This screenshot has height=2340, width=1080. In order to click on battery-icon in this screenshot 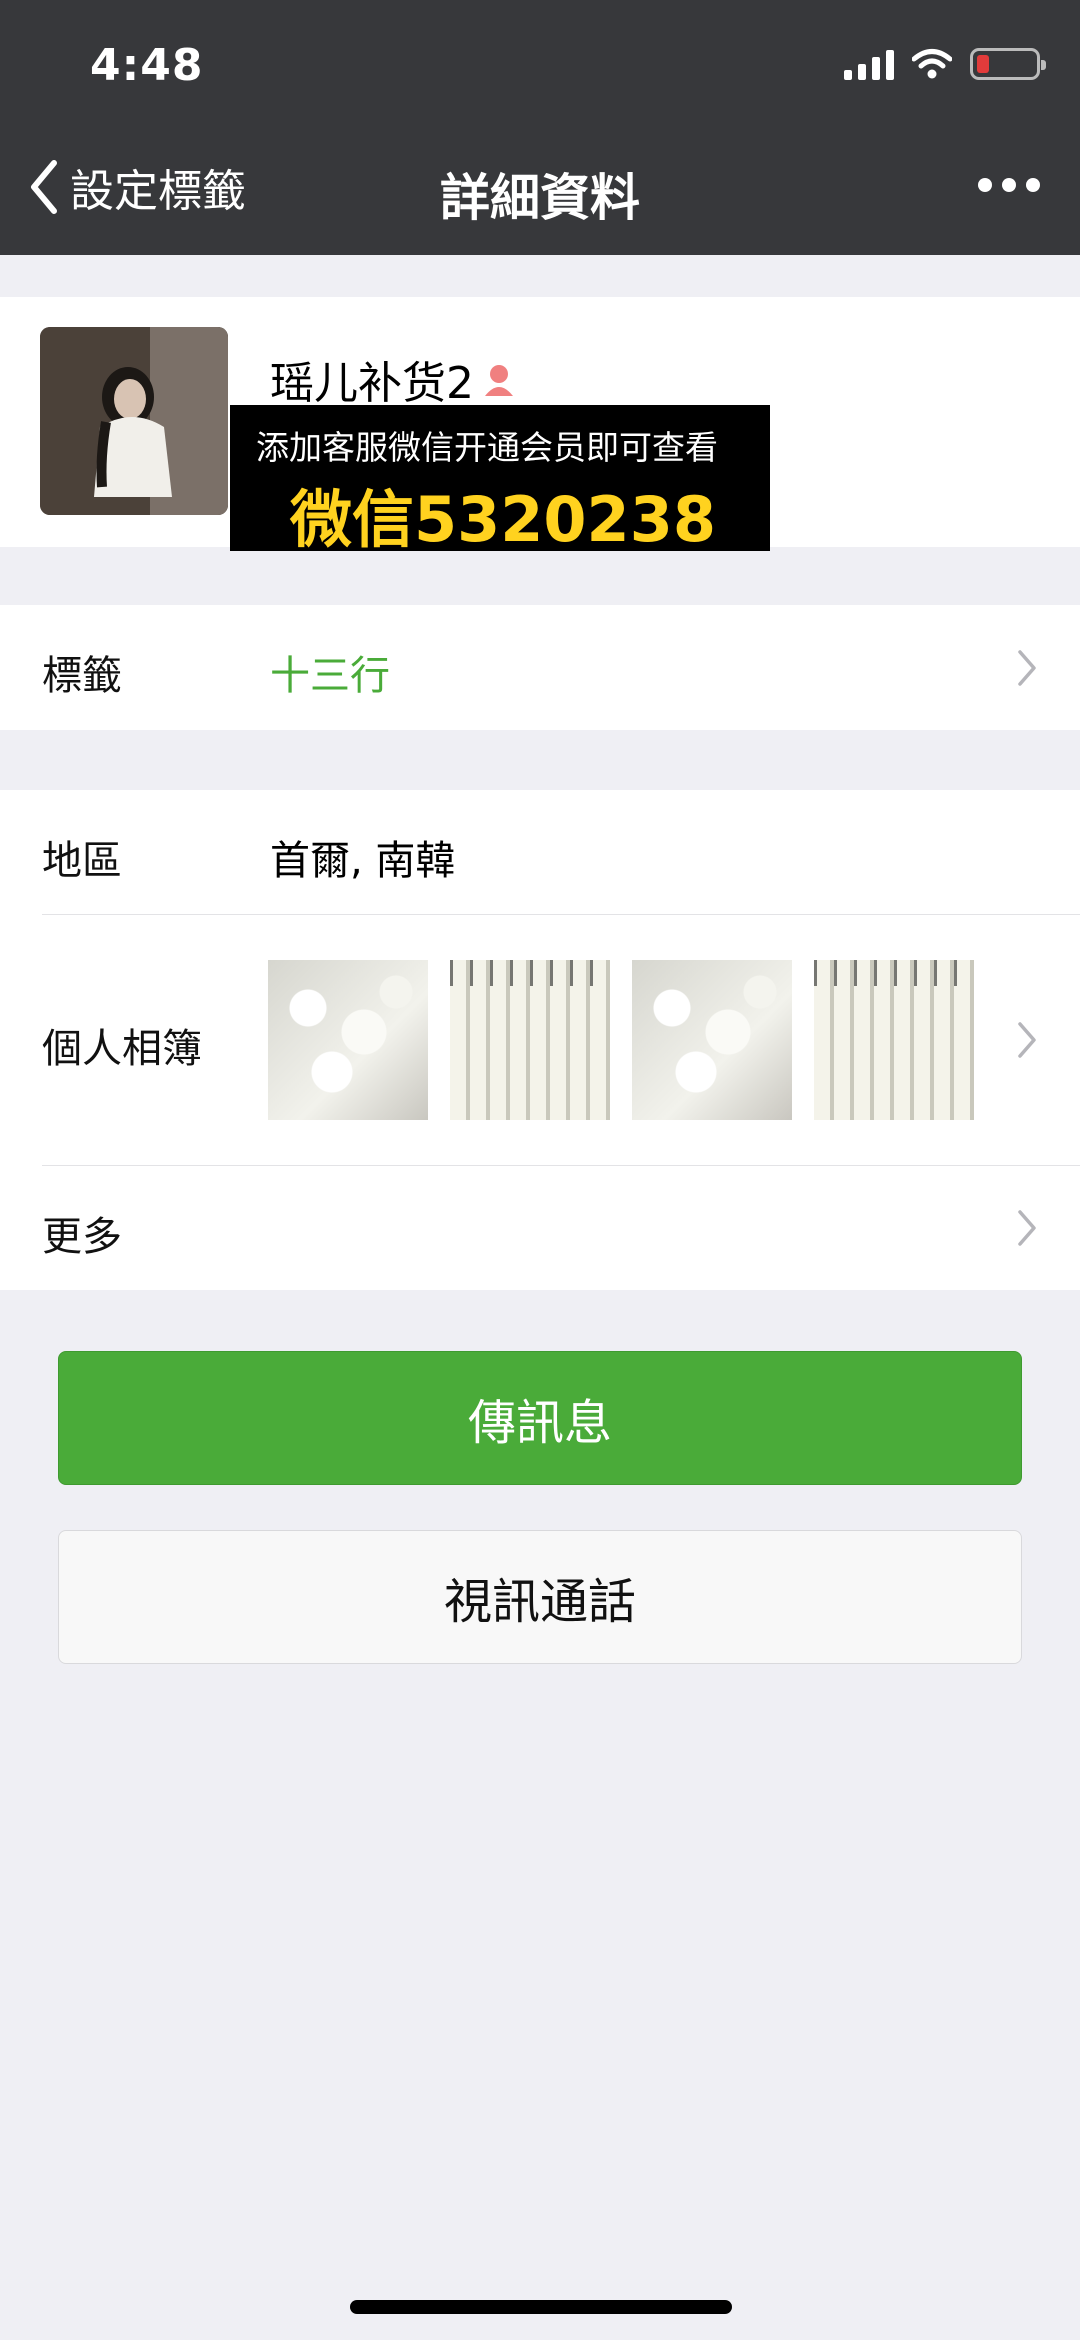, I will do `click(1008, 64)`.